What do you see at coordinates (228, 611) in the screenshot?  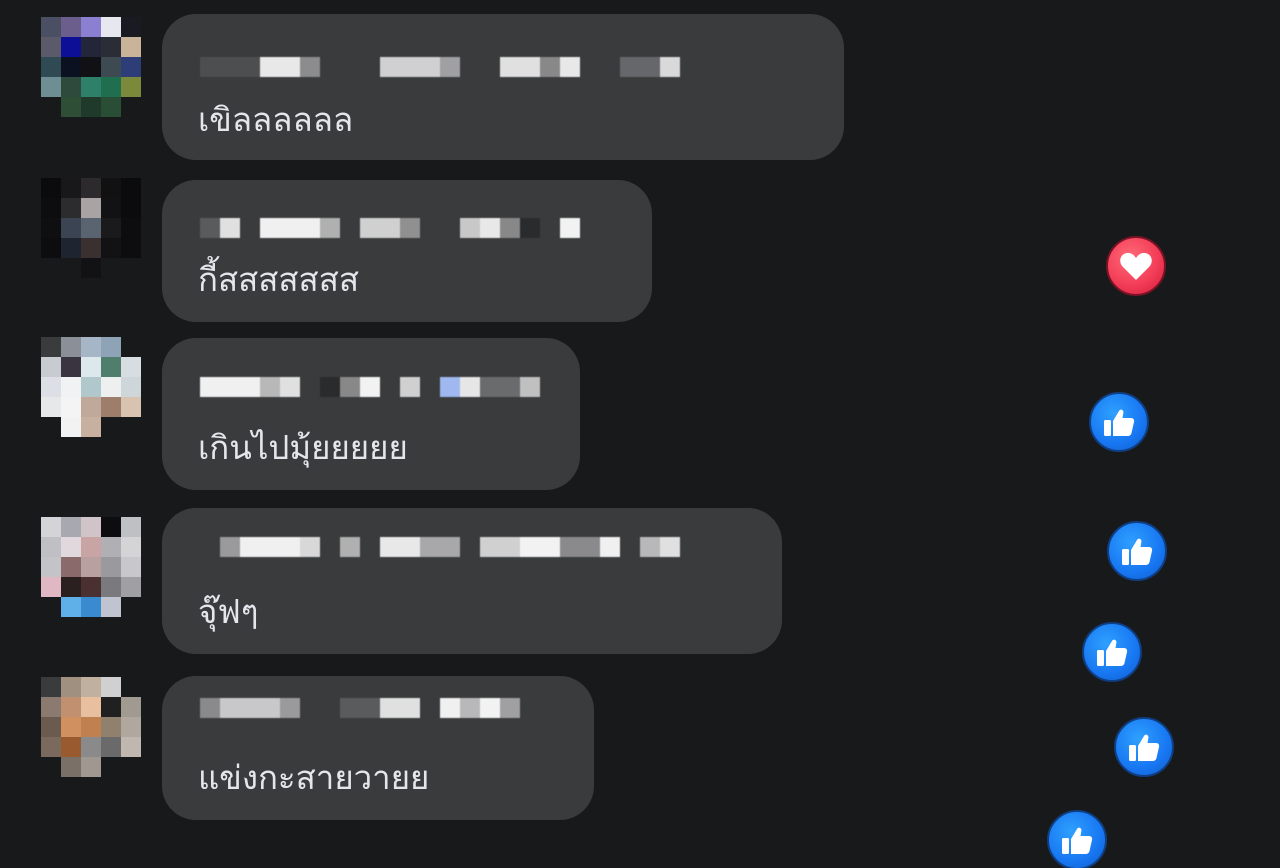 I see `comment-text: จุ๊ฟๆ` at bounding box center [228, 611].